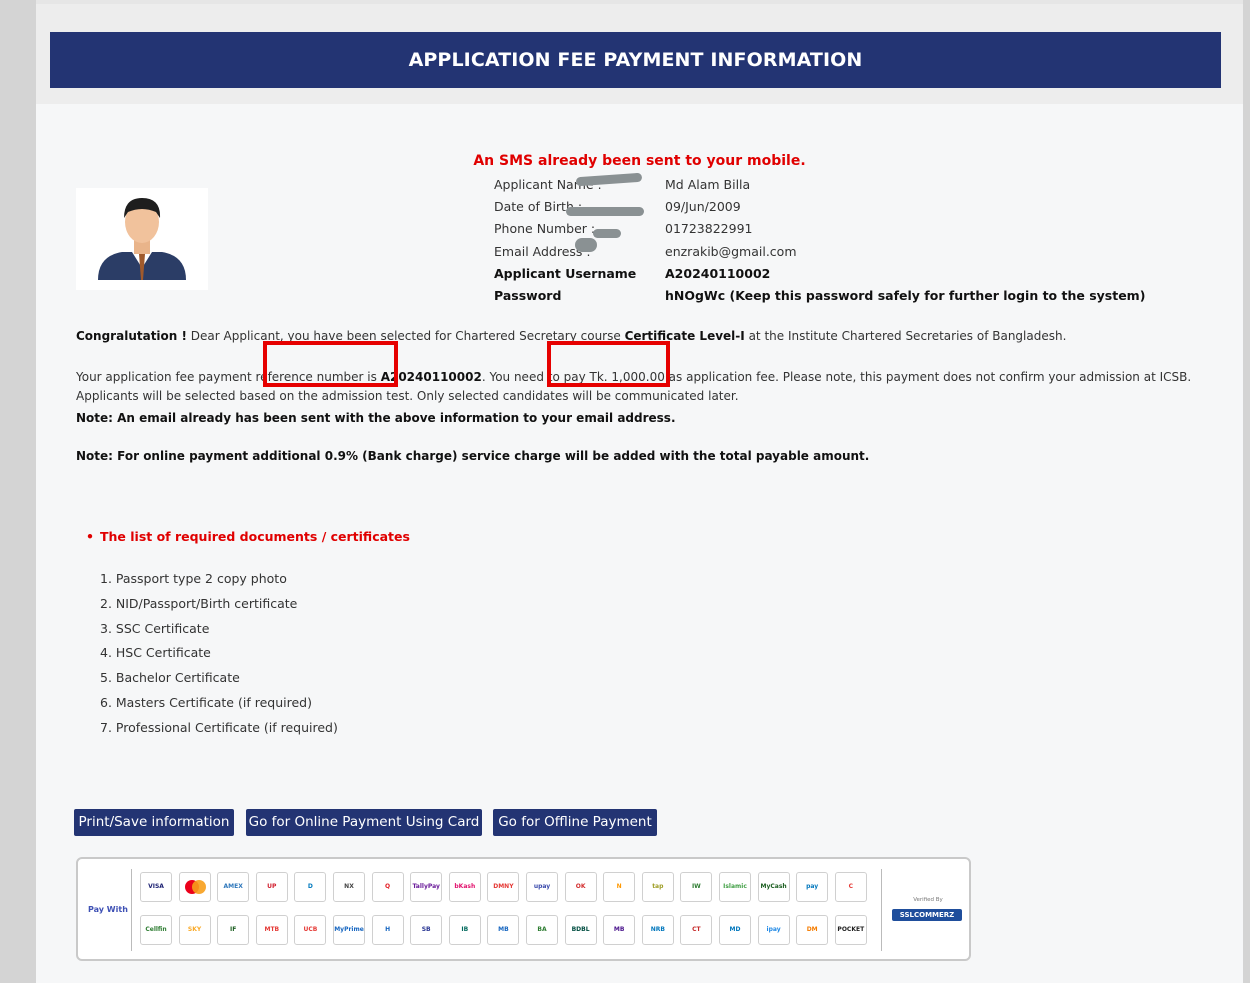 The height and width of the screenshot is (983, 1250). What do you see at coordinates (708, 184) in the screenshot?
I see `applicant-name: Md Alam Billa` at bounding box center [708, 184].